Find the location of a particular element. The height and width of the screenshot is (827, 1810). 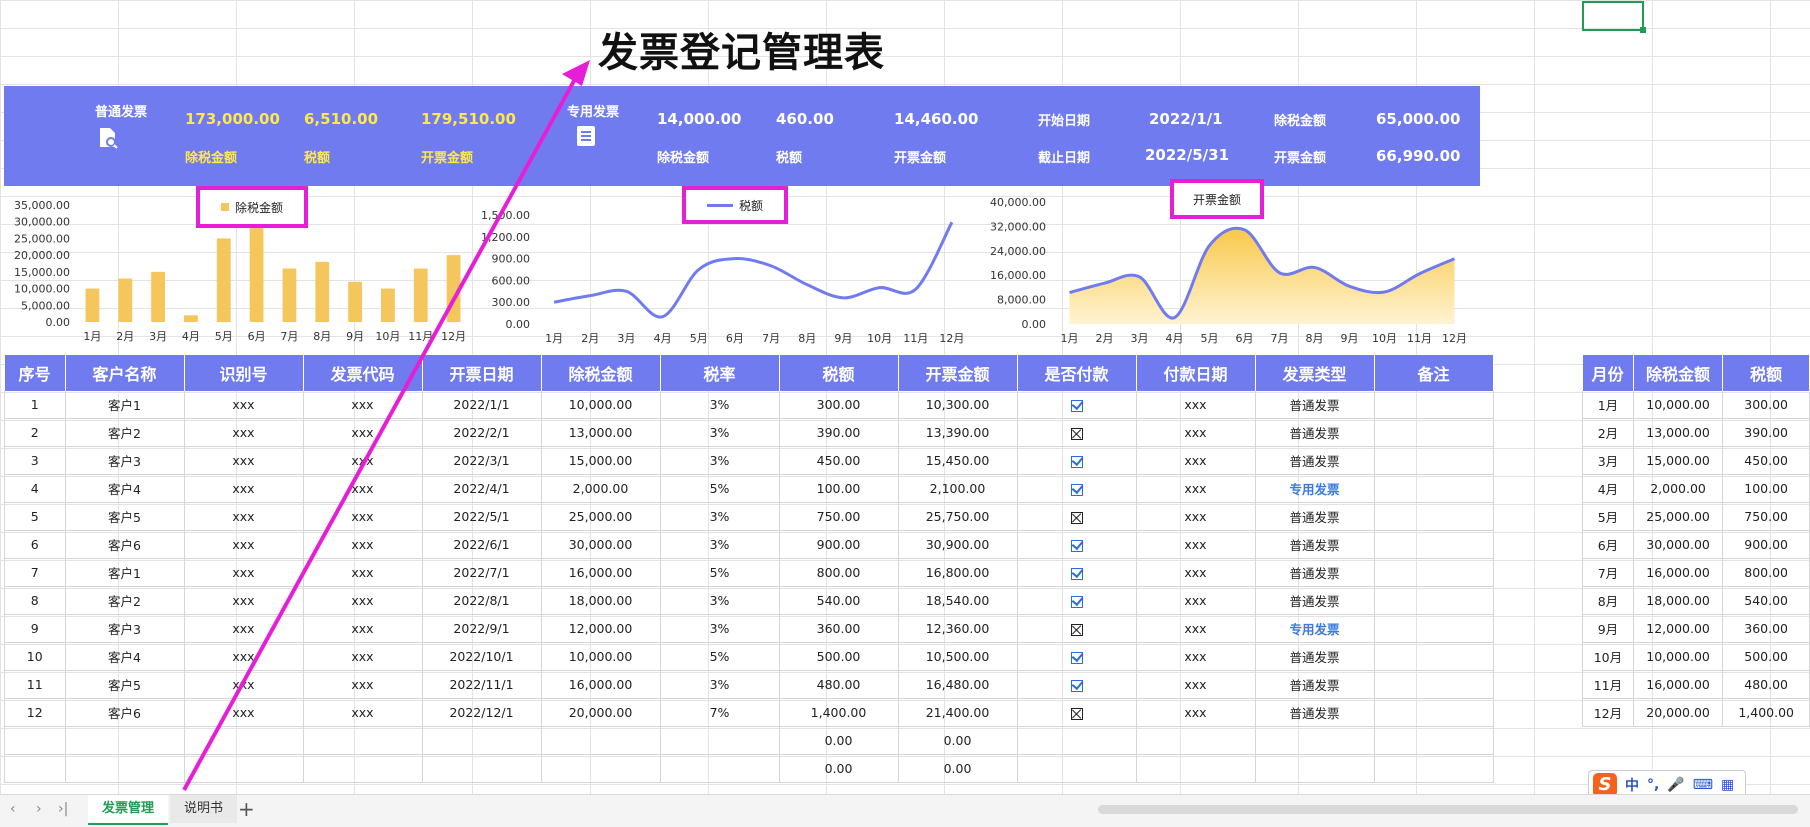

table-cell: 11 is located at coordinates (35, 684).